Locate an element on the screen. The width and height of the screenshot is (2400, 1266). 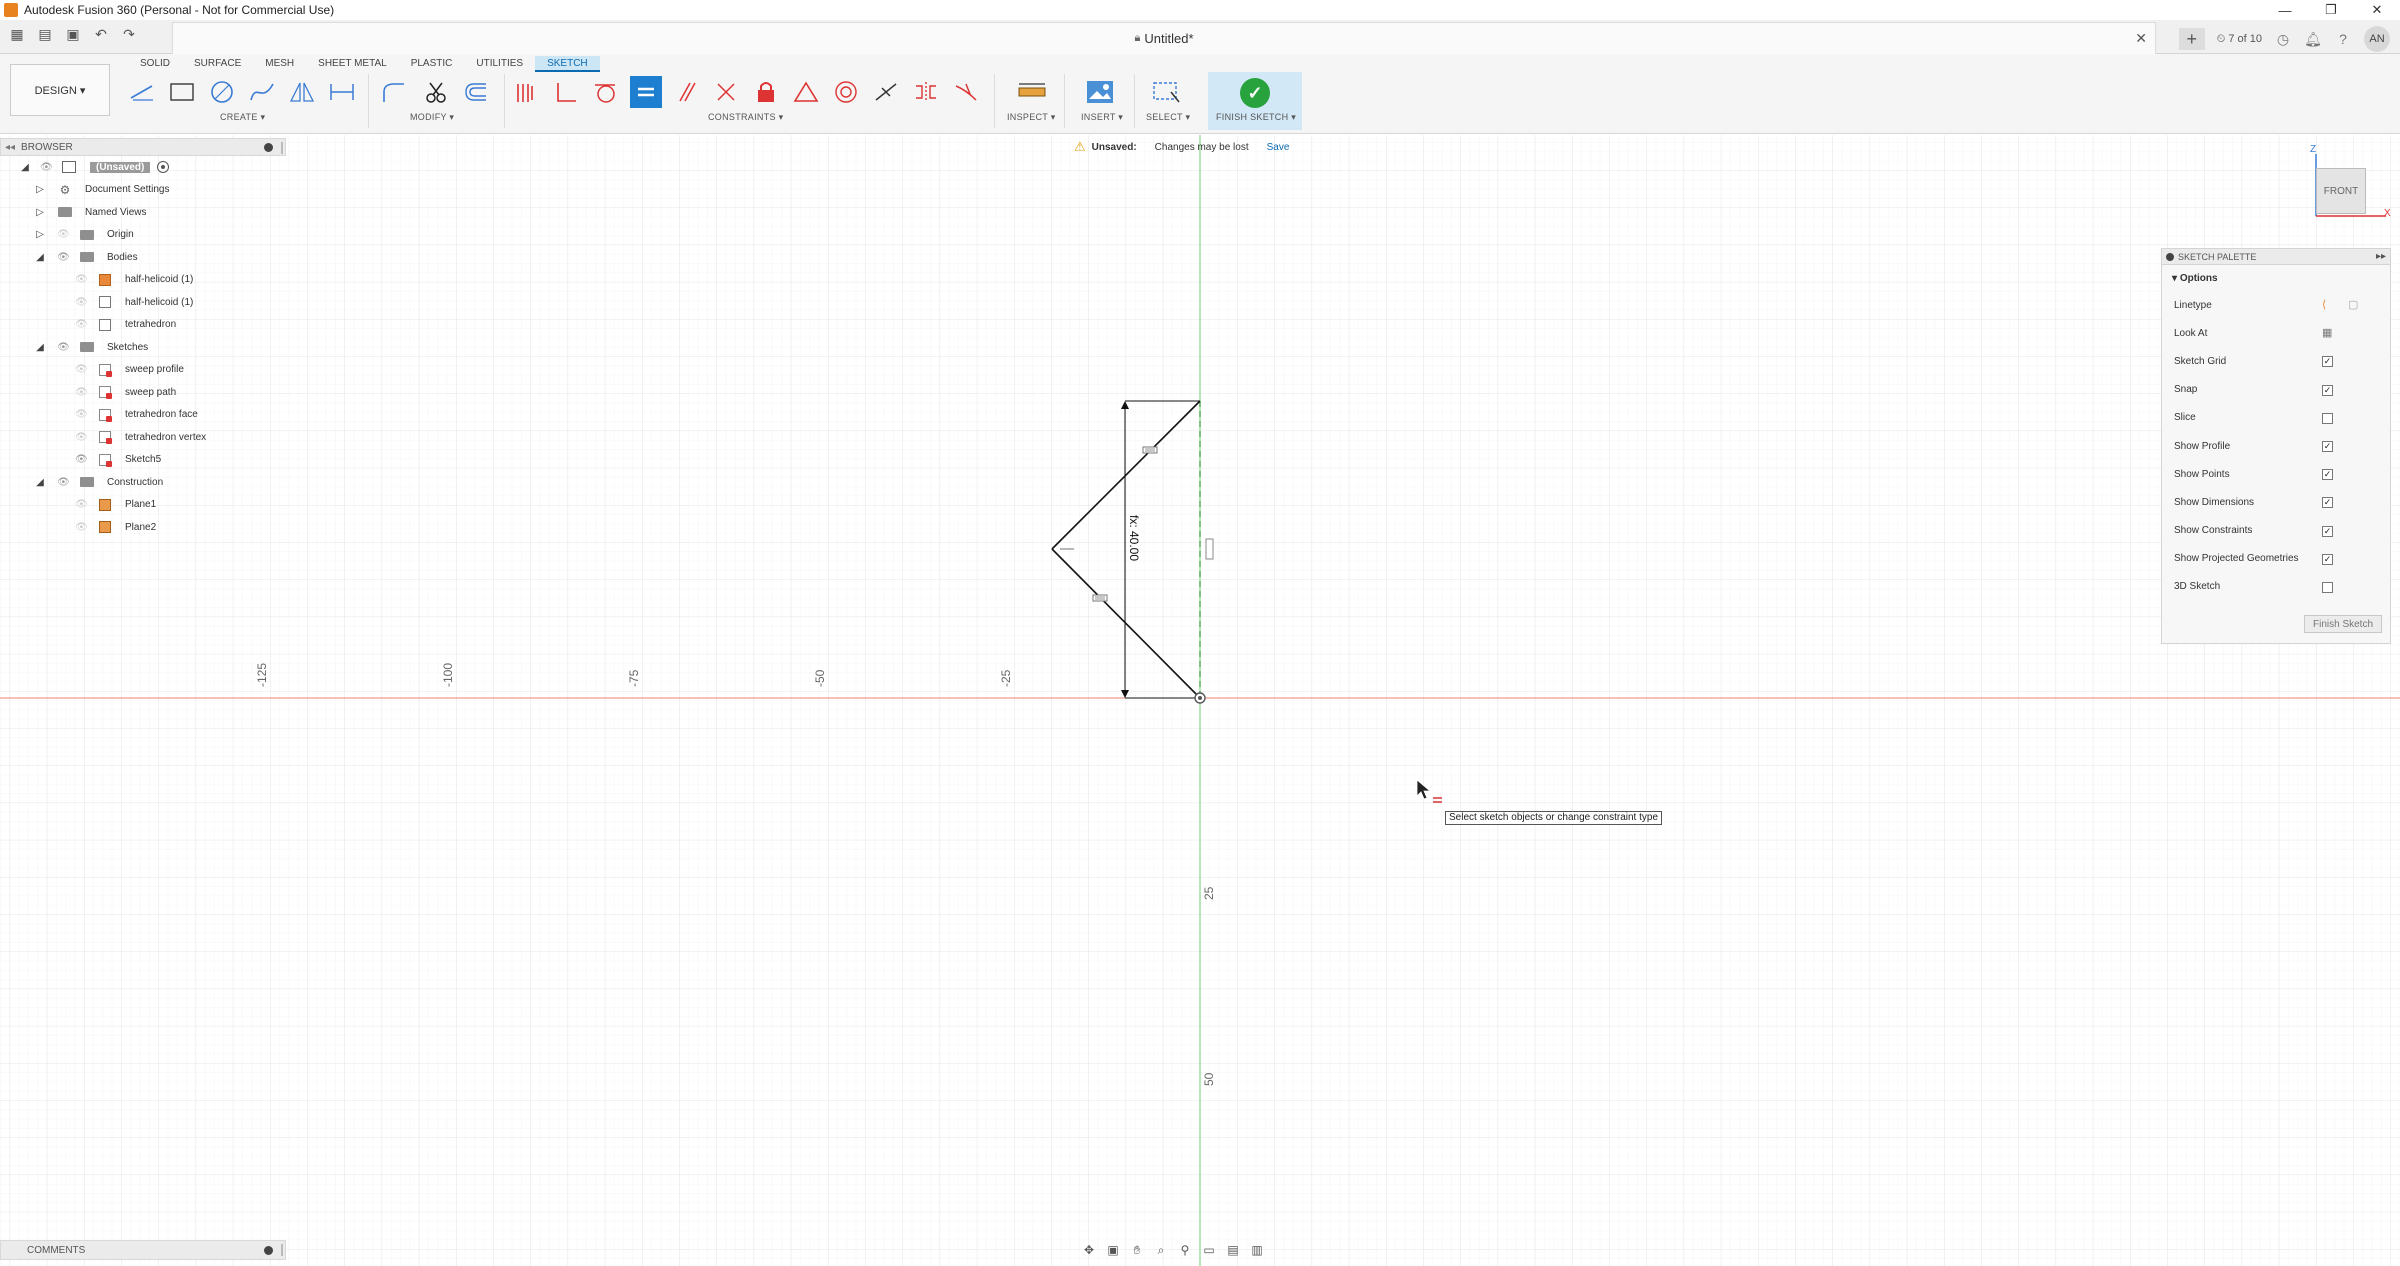
offset-tool-icon is located at coordinates (476, 92).